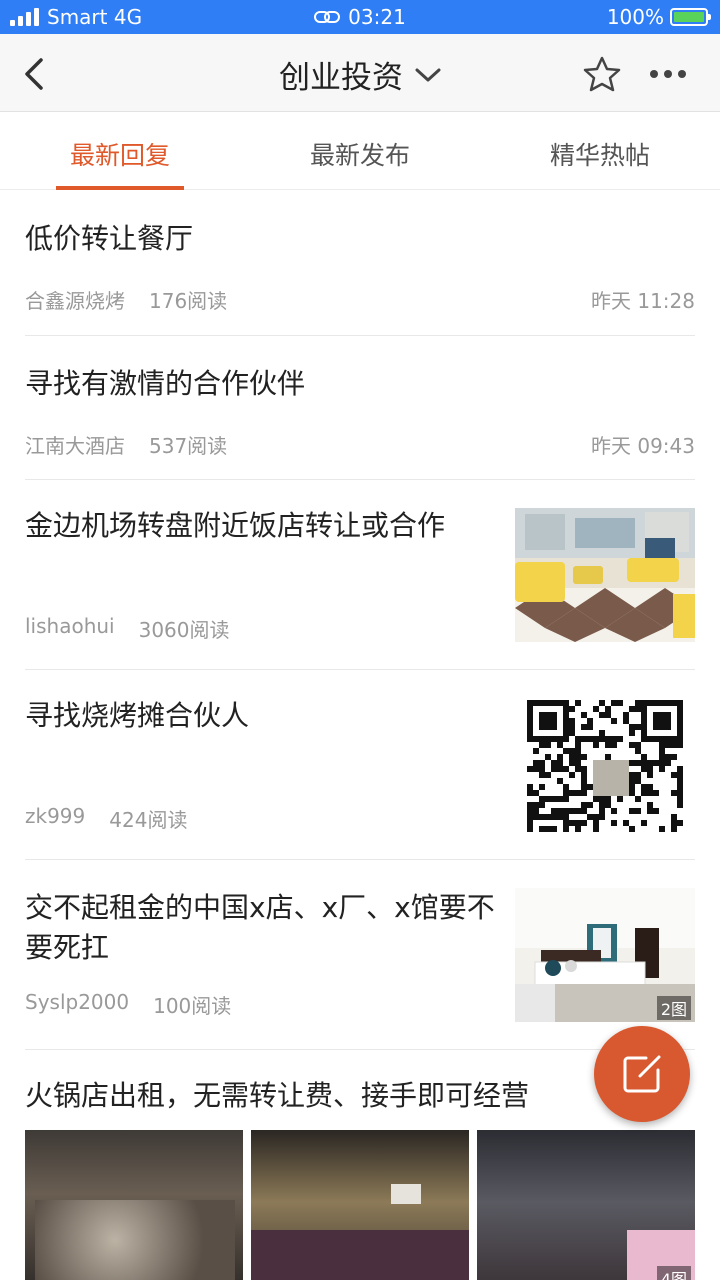  Describe the element at coordinates (188, 301) in the screenshot. I see `post-reads: 176阅读` at that location.